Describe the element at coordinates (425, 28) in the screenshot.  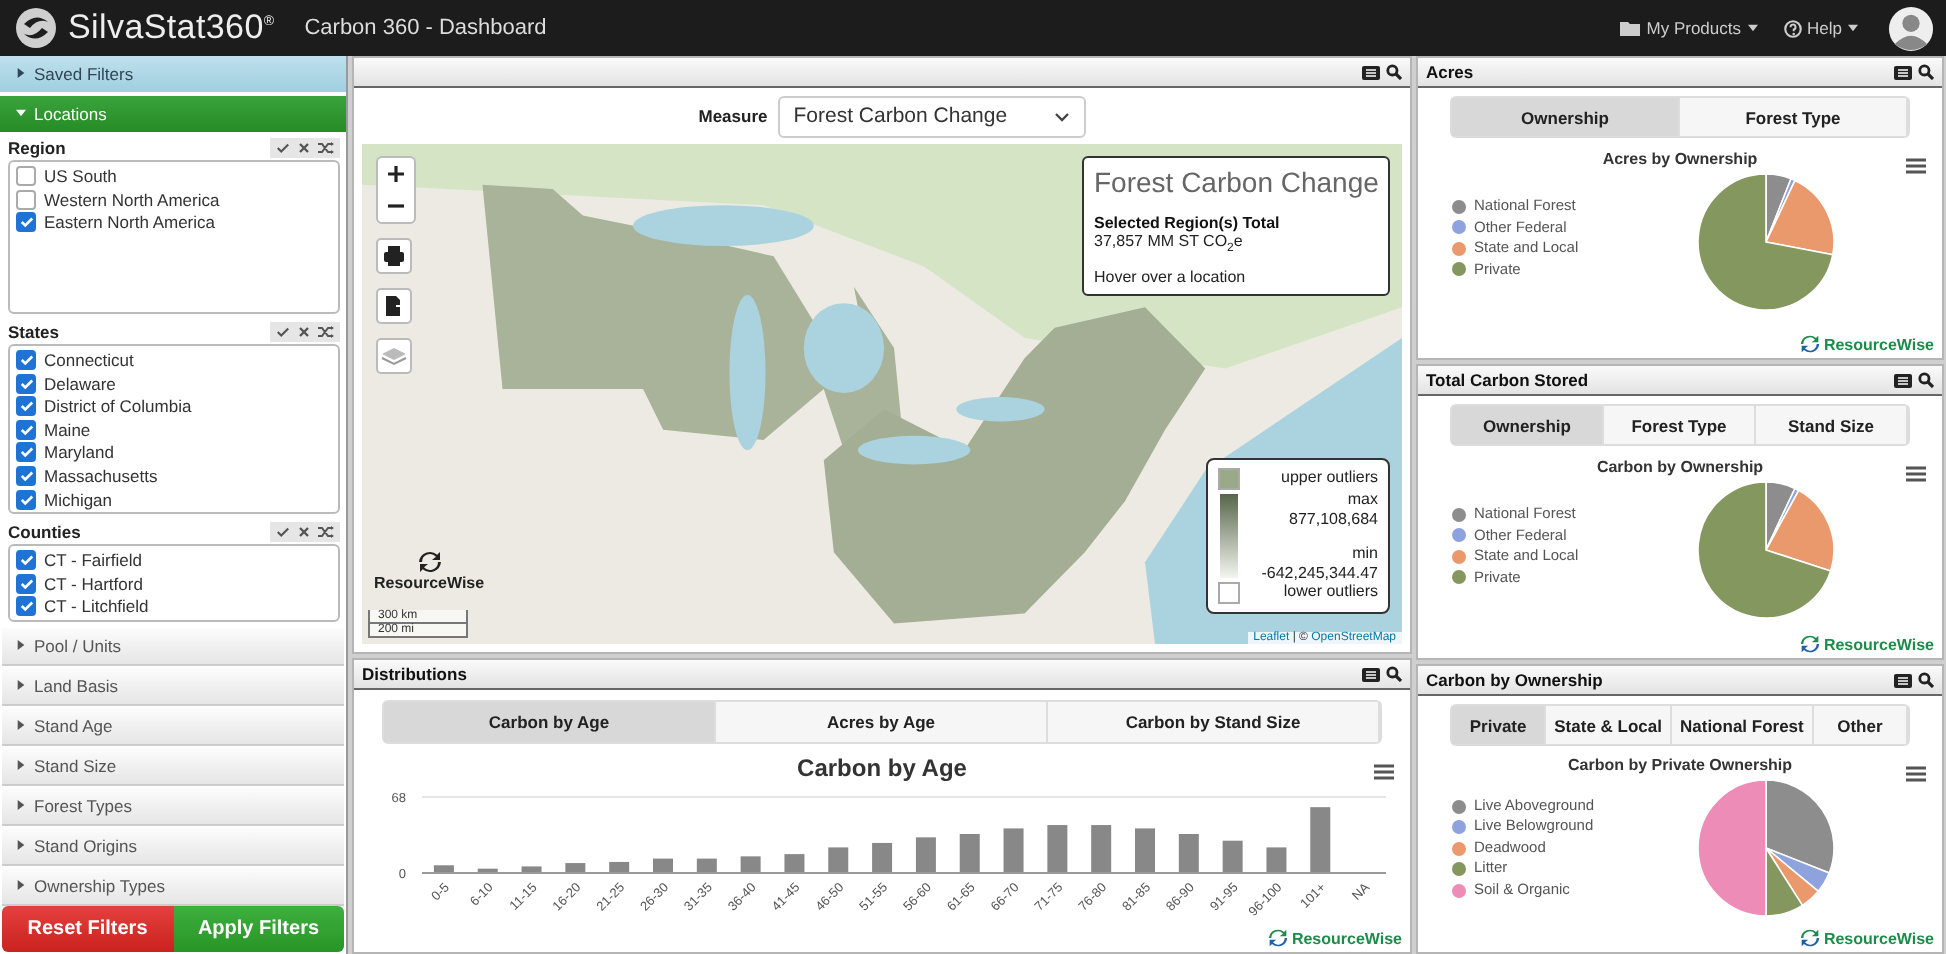
I see `app-title: Carbon 360 - Dashboard` at that location.